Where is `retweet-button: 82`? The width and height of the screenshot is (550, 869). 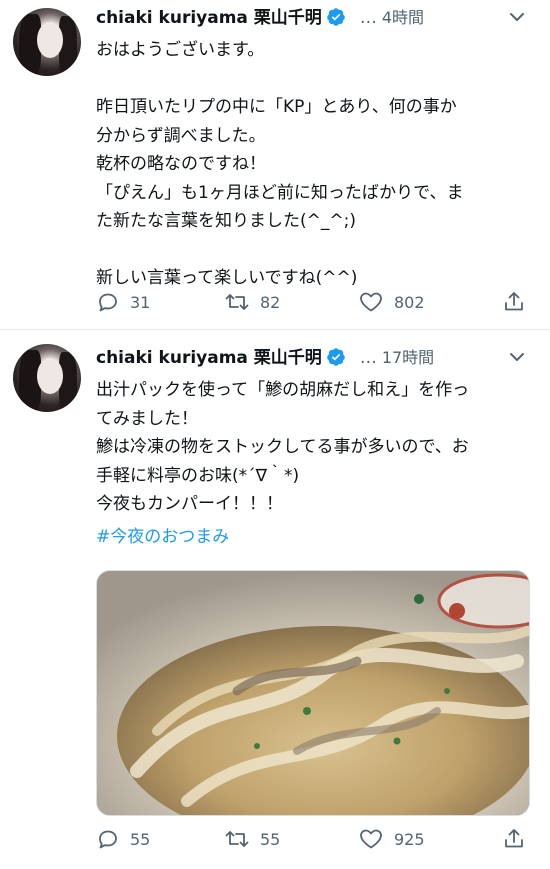 retweet-button: 82 is located at coordinates (252, 302).